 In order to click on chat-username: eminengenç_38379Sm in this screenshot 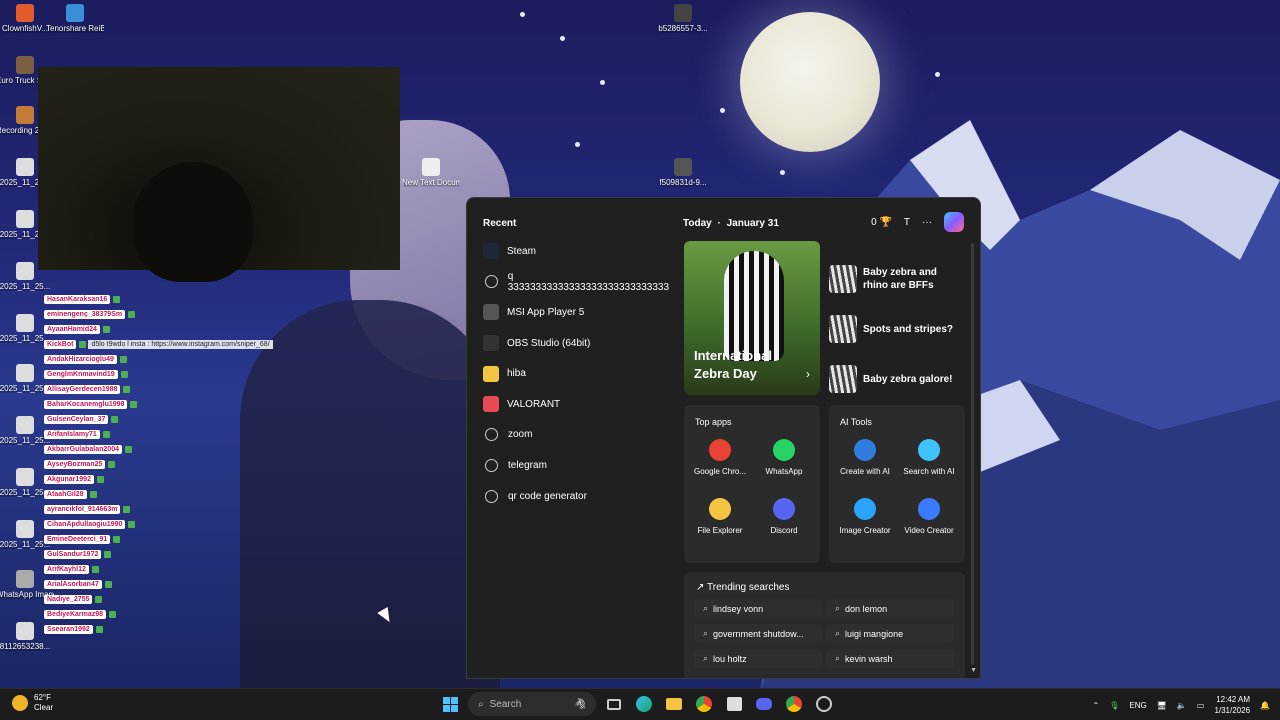, I will do `click(85, 314)`.